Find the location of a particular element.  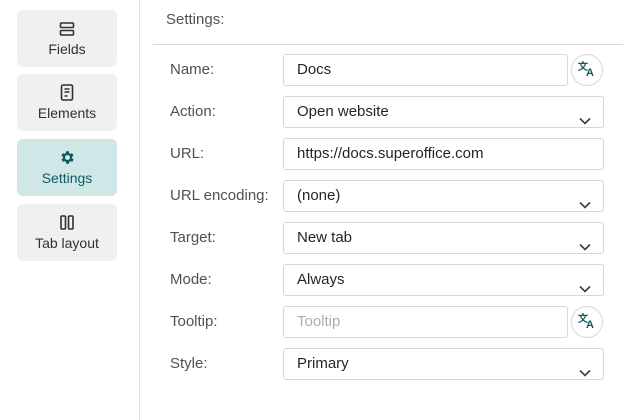

mode-value: Always is located at coordinates (321, 279).